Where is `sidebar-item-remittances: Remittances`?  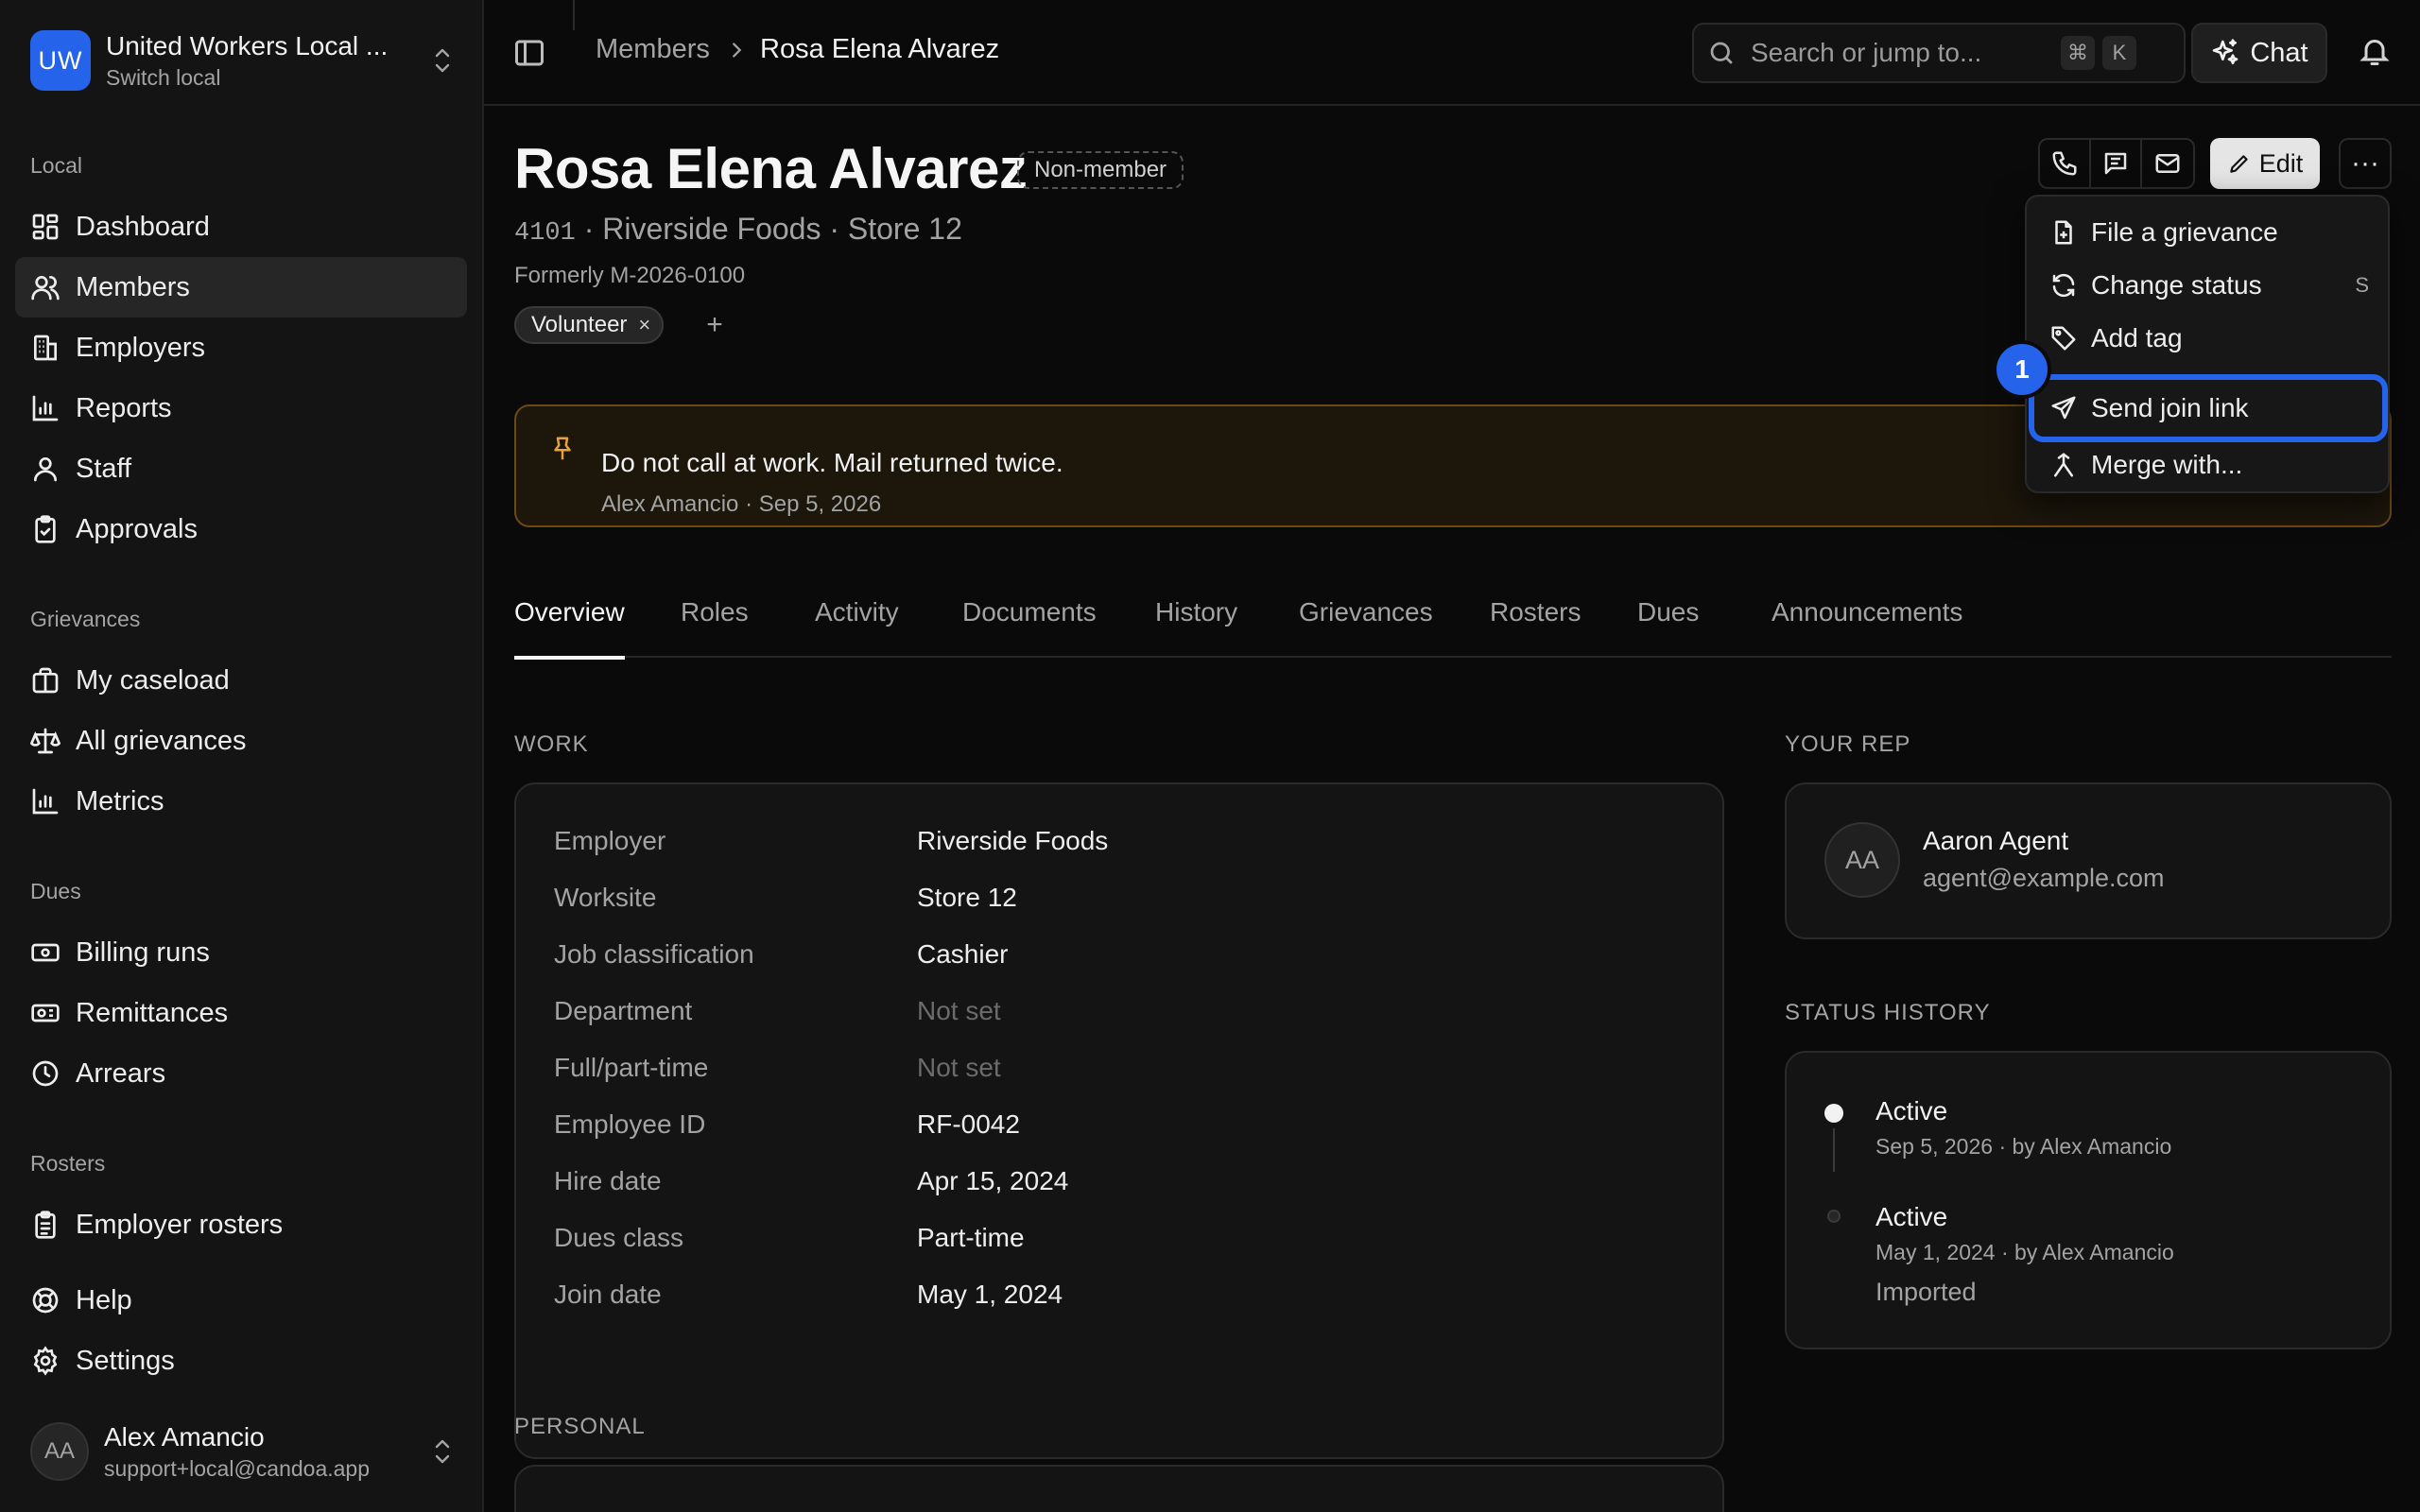
sidebar-item-remittances: Remittances is located at coordinates (241, 1013).